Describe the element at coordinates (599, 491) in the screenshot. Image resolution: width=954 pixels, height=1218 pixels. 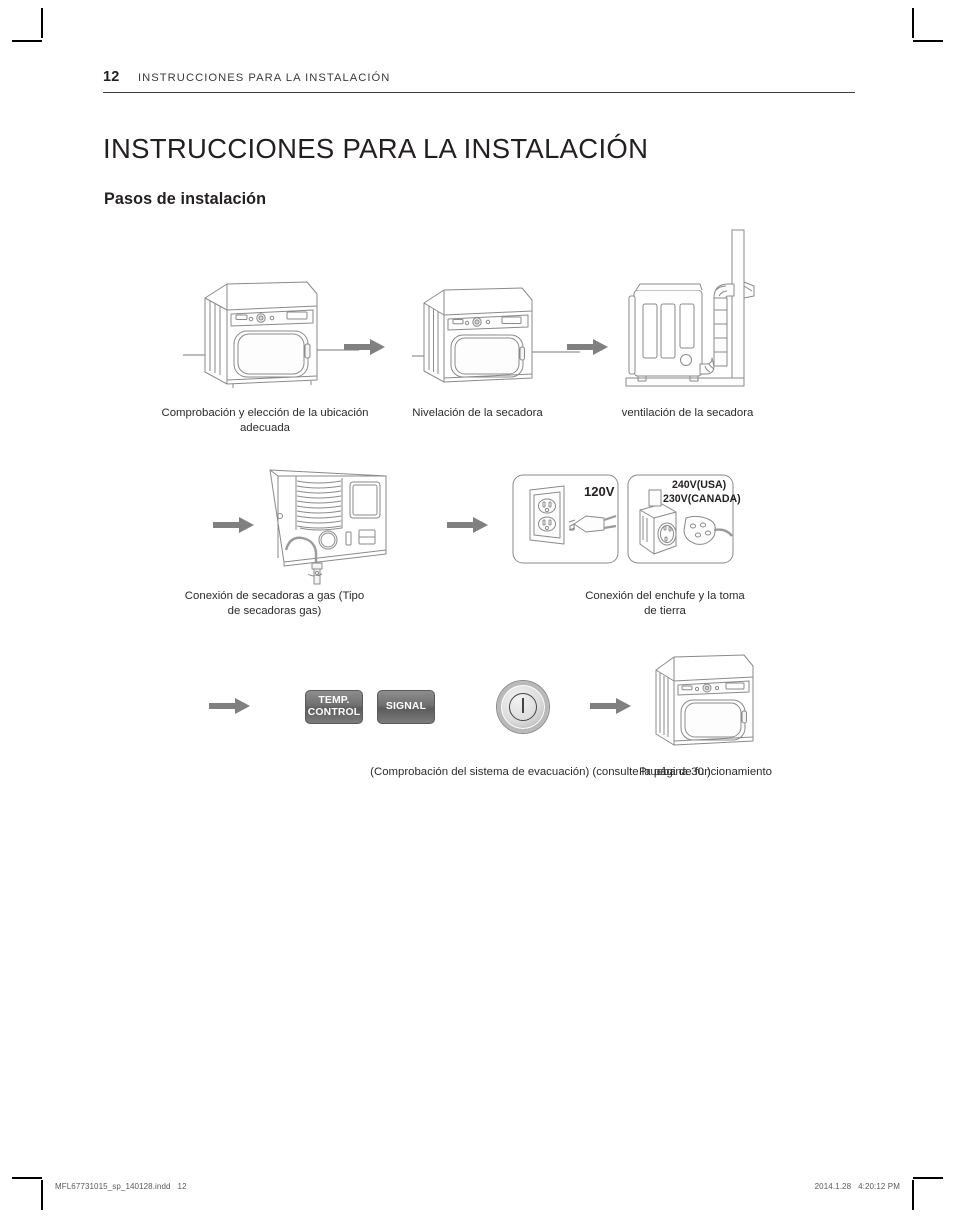
I see `outlet-120v-label: 120V` at that location.